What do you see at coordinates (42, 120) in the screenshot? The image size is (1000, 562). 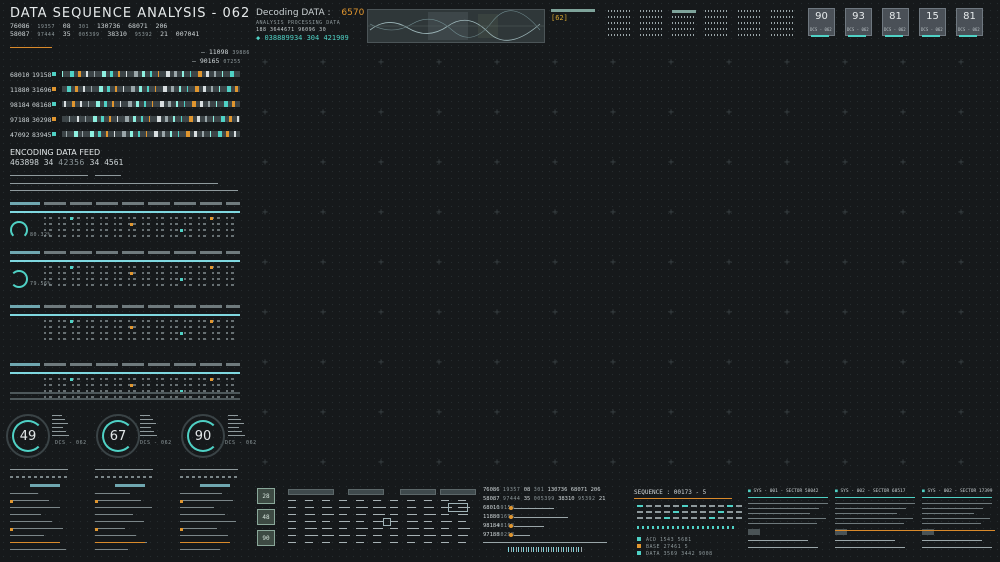 I see `row-num: 30298` at bounding box center [42, 120].